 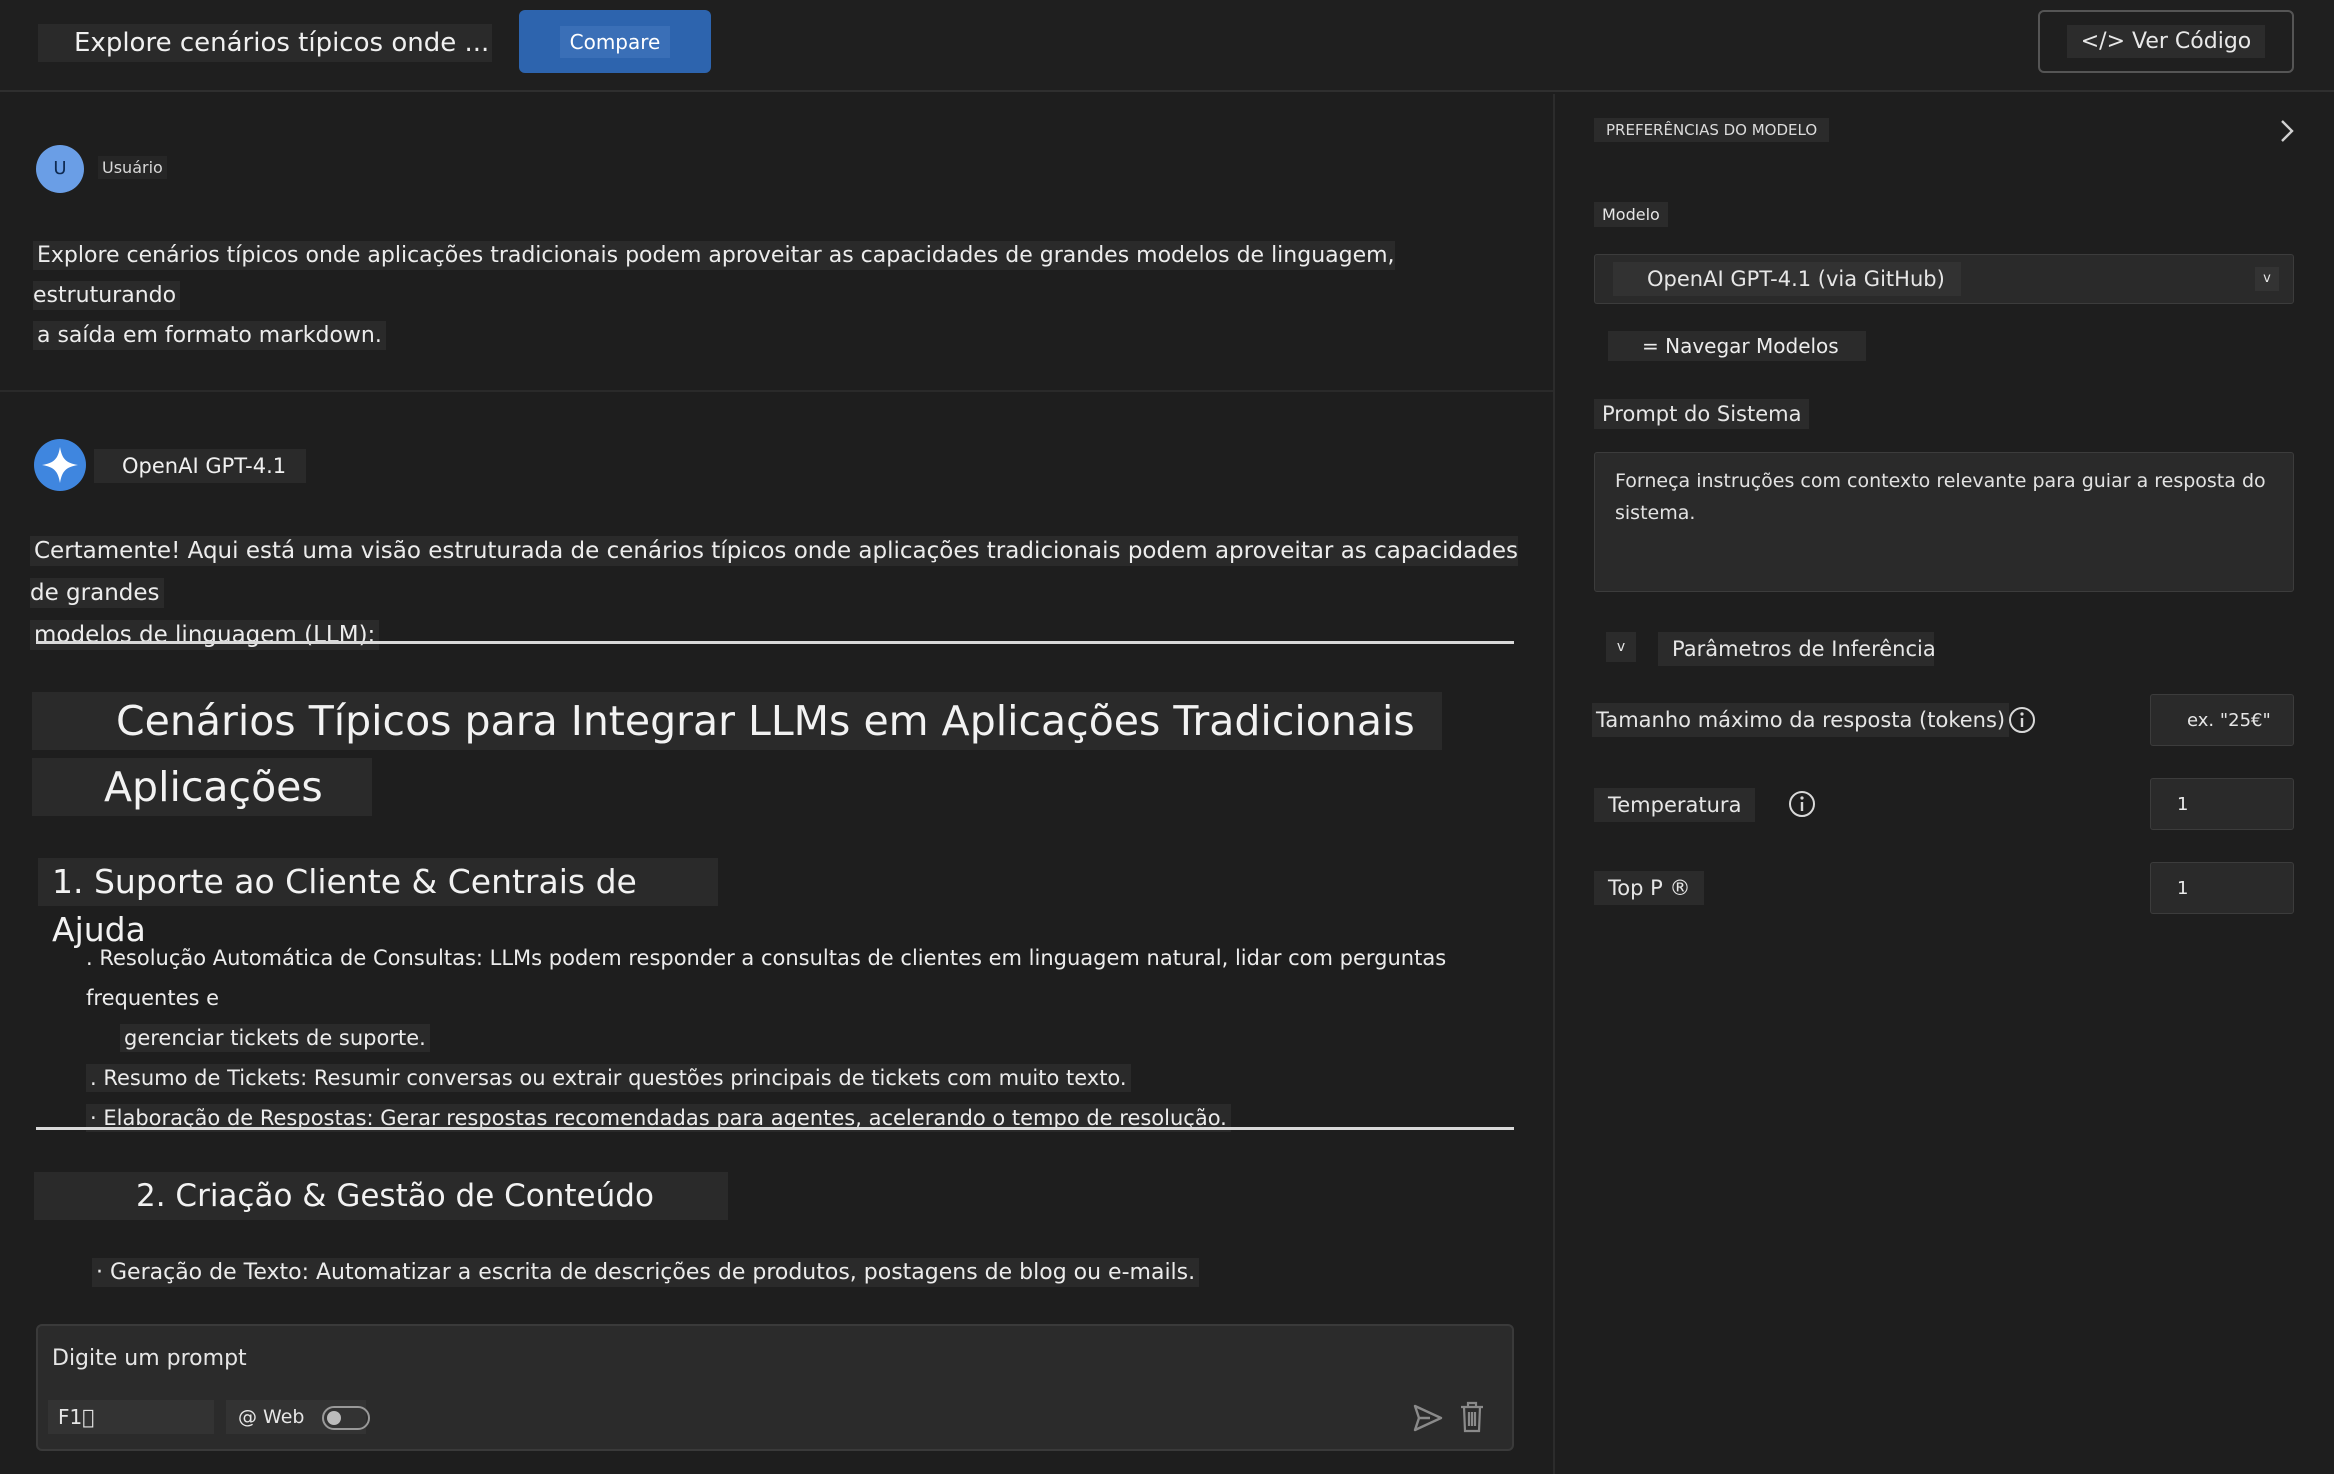 I want to click on user-message-line-2: a saída em formato markdown., so click(x=209, y=335).